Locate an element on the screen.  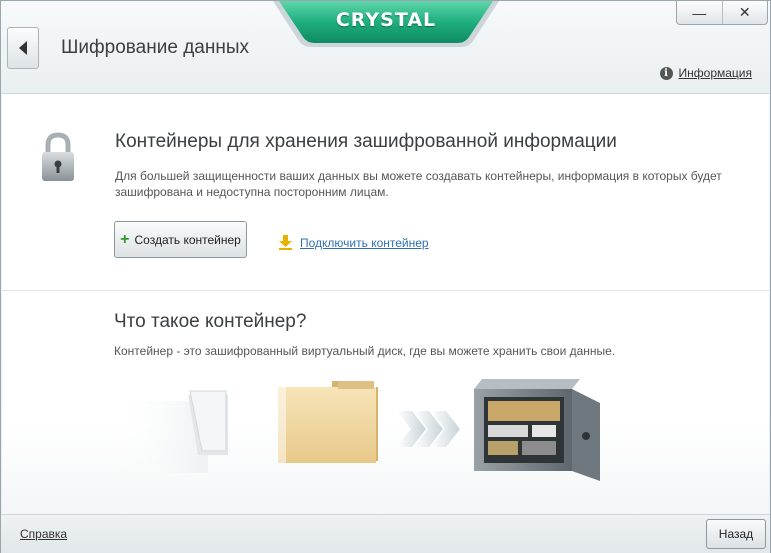
safe-icon is located at coordinates (537, 430).